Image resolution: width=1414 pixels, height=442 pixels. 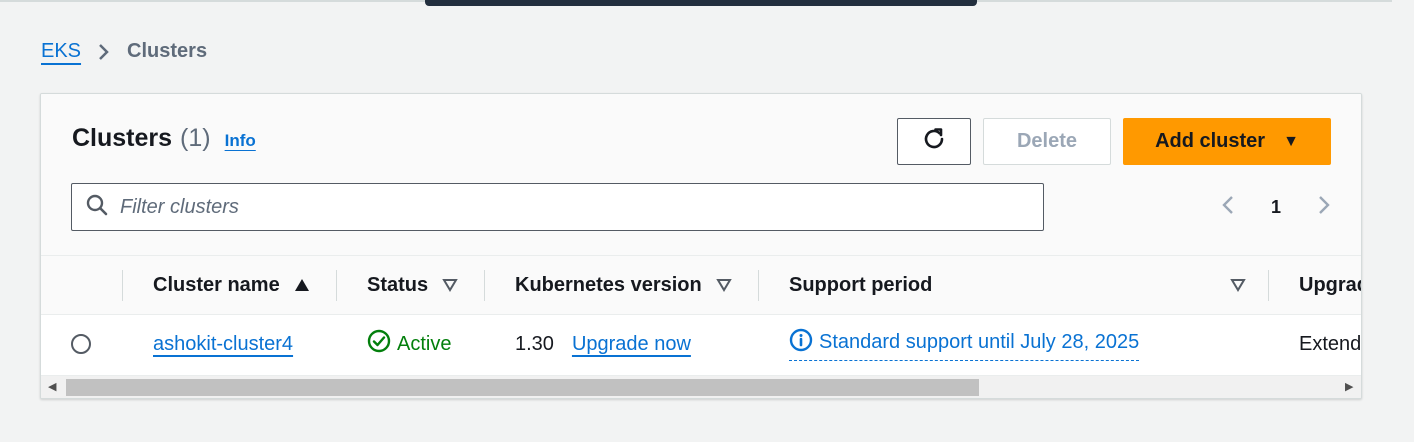 I want to click on top-navigation-bar, so click(x=701, y=3).